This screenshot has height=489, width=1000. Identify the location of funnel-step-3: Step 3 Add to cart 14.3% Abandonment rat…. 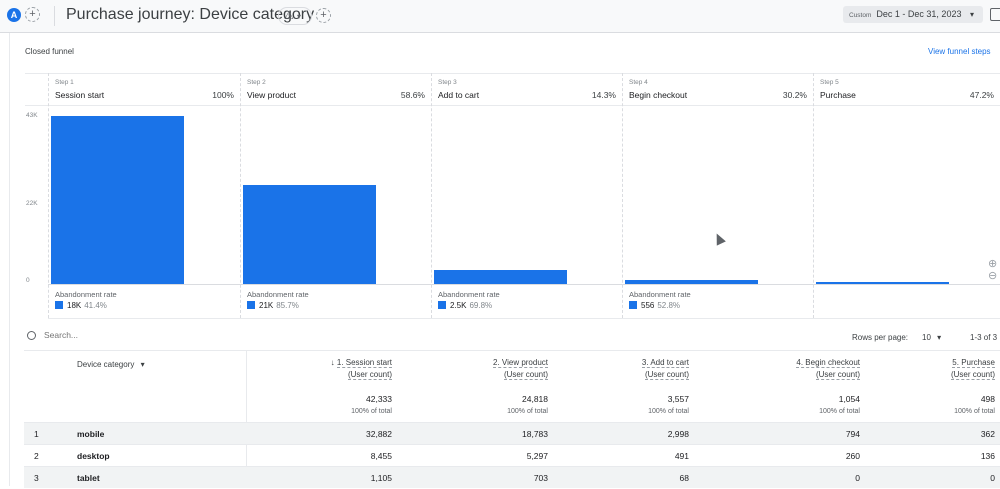
(526, 195).